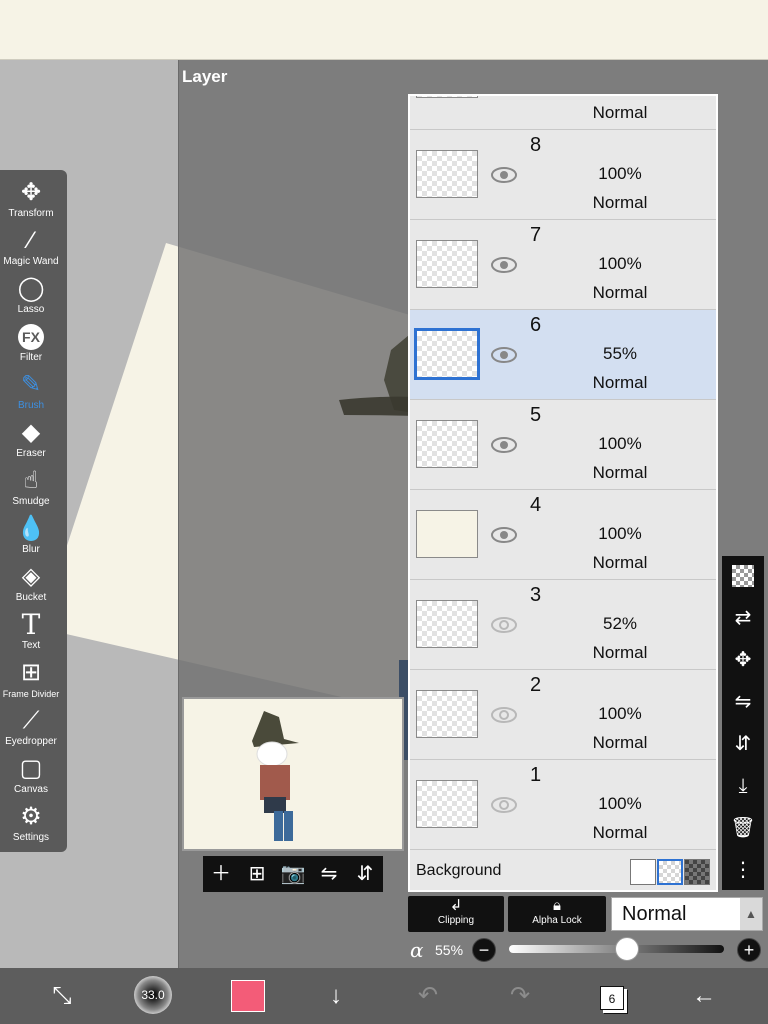 The image size is (768, 1024). Describe the element at coordinates (563, 265) in the screenshot. I see `layer-row-7: 7 100% Normal` at that location.